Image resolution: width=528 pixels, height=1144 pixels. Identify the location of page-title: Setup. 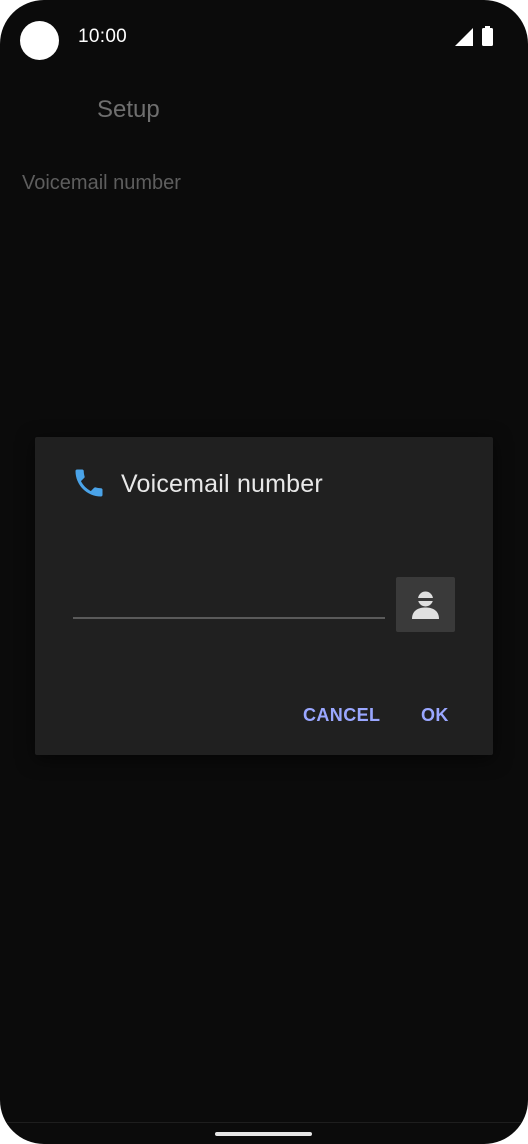
(128, 109).